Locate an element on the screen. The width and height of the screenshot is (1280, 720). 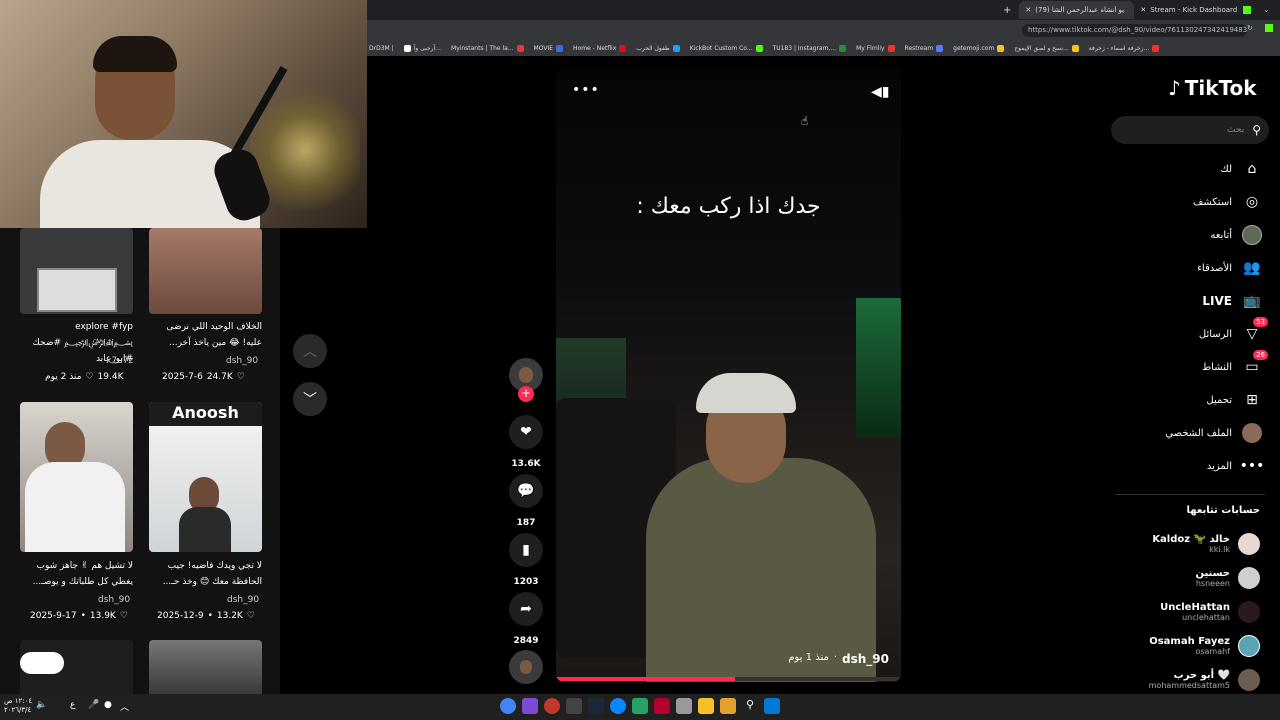
reload-icon: ↻ is located at coordinates (1250, 28).